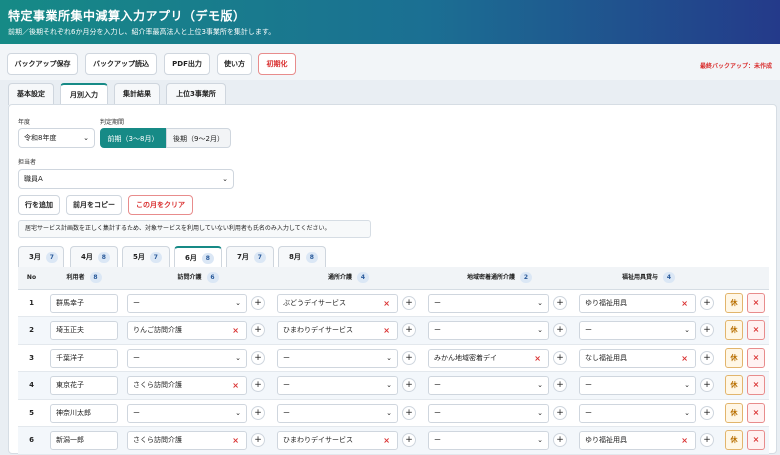  I want to click on welfare-cell: ゆり福祉用具 × +, so click(648, 440).